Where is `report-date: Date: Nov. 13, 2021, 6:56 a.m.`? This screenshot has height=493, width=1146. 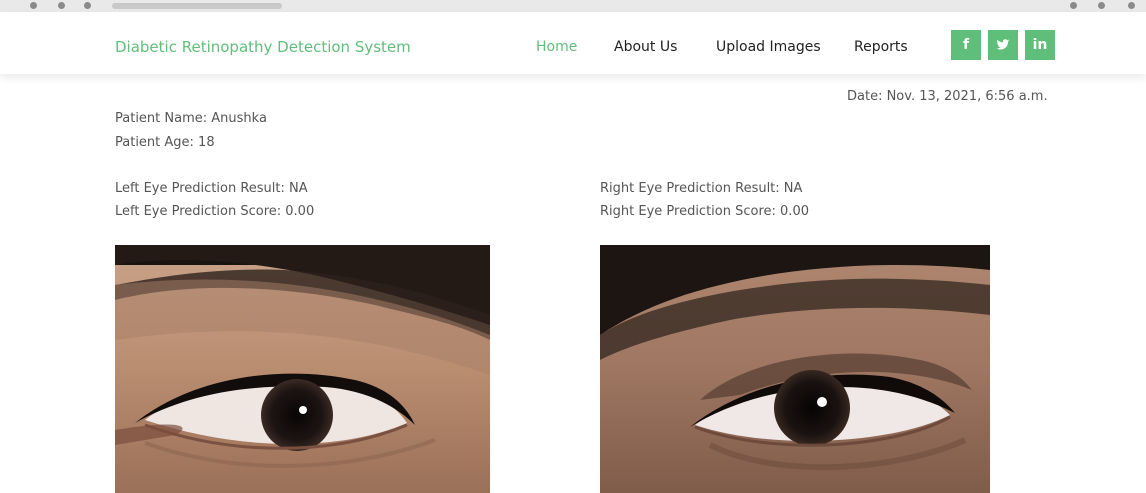 report-date: Date: Nov. 13, 2021, 6:56 a.m. is located at coordinates (947, 96).